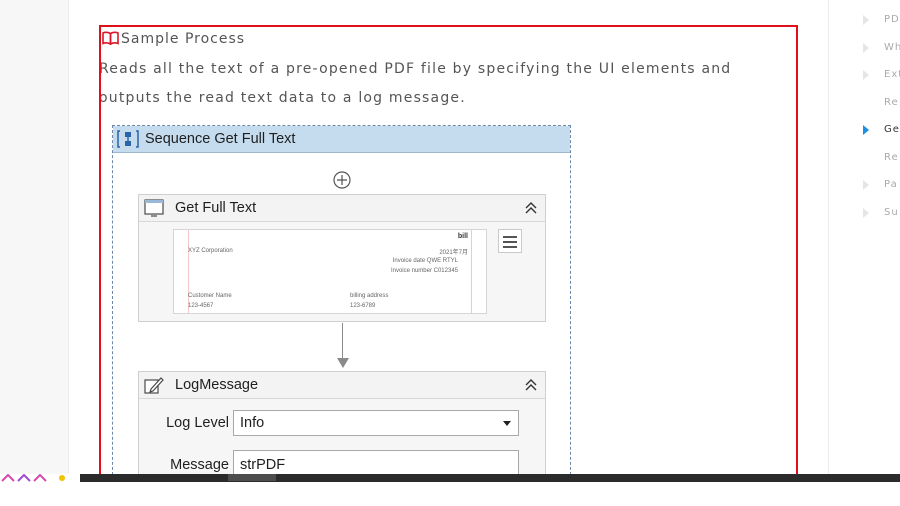  I want to click on horizontal-scrollbar, so click(490, 478).